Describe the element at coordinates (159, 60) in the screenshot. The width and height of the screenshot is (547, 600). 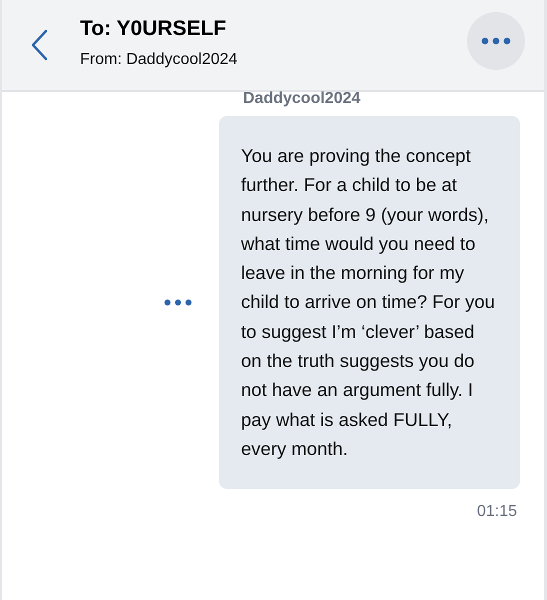
I see `sender-subtitle: From: Daddycool2024` at that location.